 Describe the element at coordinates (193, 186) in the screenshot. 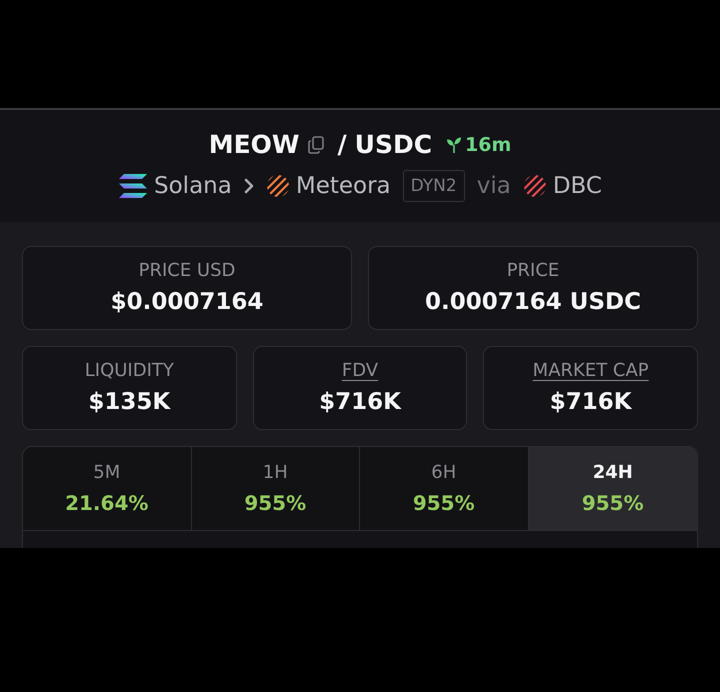

I see `chain-name: Solana` at that location.